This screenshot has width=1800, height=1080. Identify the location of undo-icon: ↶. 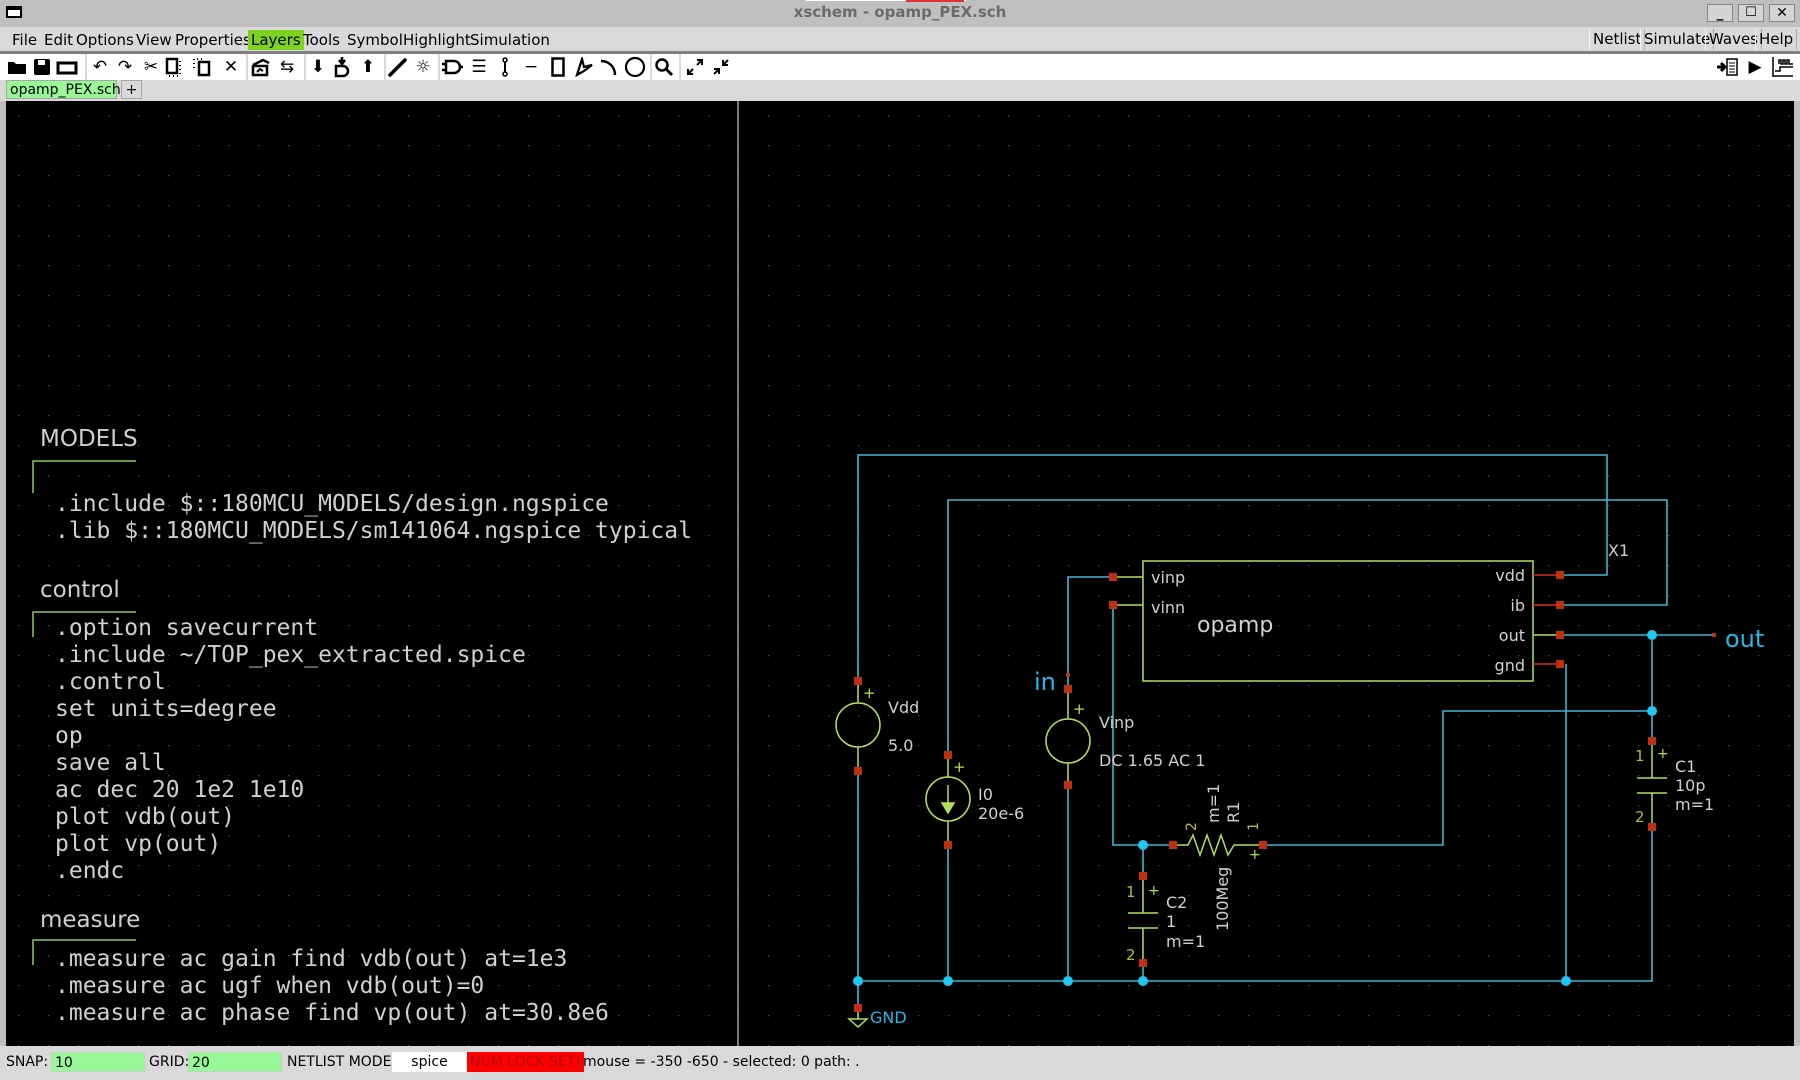
(100, 67).